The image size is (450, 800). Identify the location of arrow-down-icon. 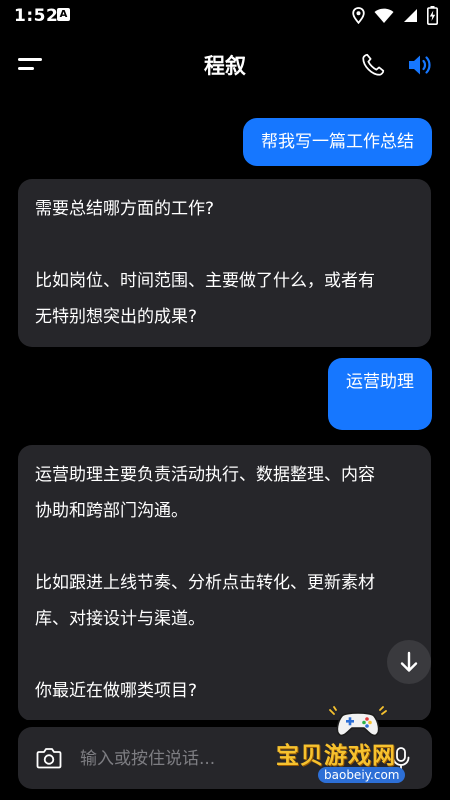
(409, 661).